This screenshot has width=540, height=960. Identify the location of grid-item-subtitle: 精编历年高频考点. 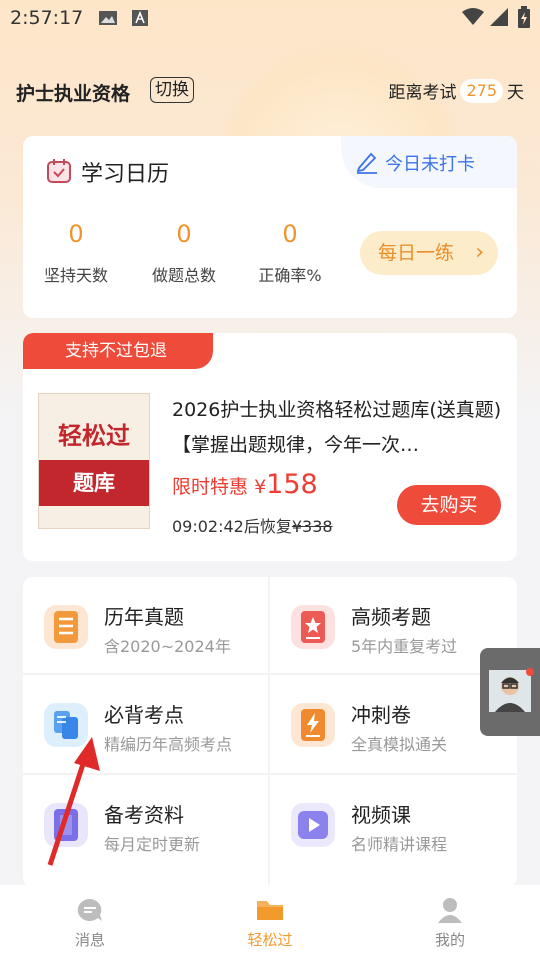
(168, 744).